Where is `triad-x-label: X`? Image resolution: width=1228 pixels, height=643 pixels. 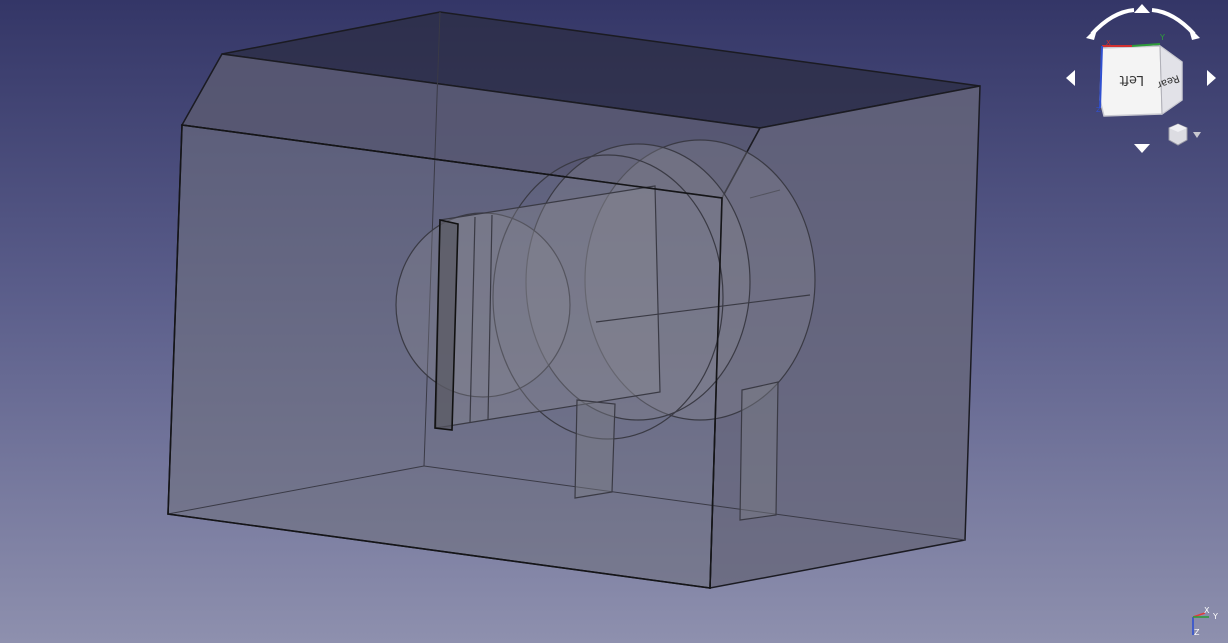 triad-x-label: X is located at coordinates (1207, 610).